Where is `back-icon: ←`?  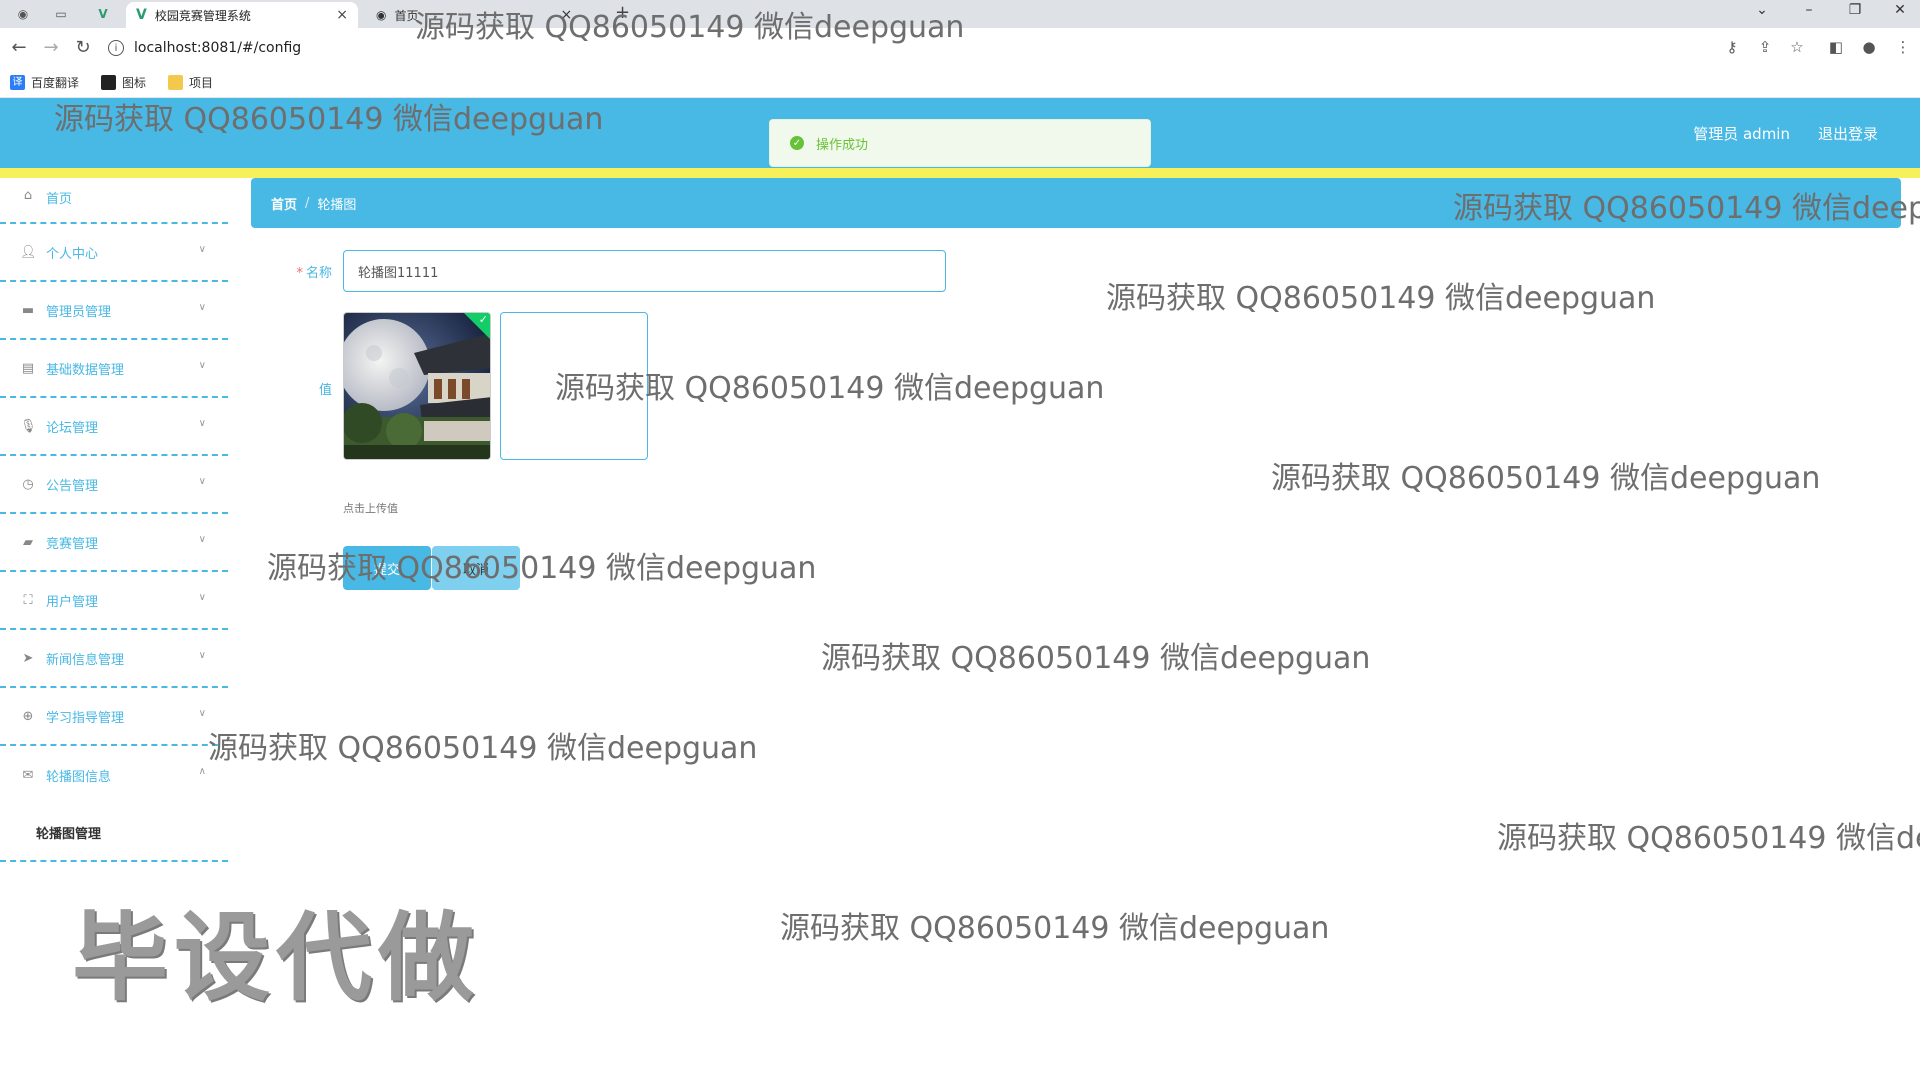 back-icon: ← is located at coordinates (19, 47).